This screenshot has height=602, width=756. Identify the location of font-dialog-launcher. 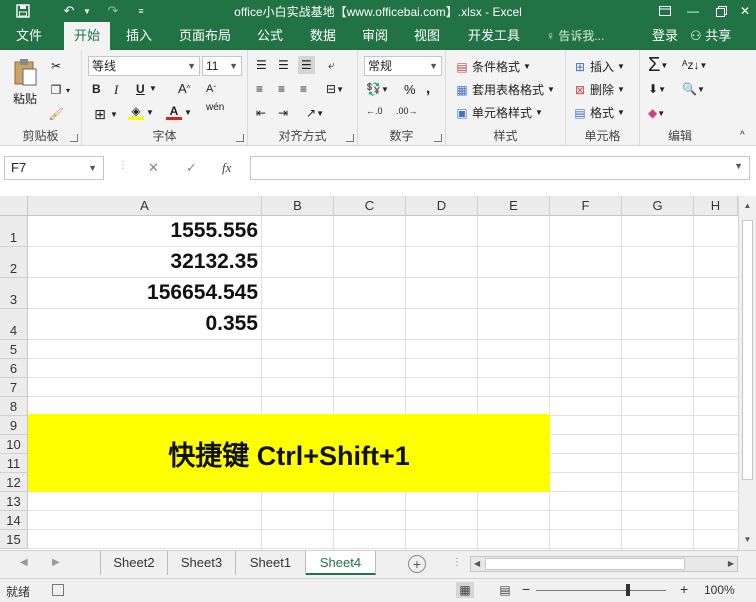
(240, 138).